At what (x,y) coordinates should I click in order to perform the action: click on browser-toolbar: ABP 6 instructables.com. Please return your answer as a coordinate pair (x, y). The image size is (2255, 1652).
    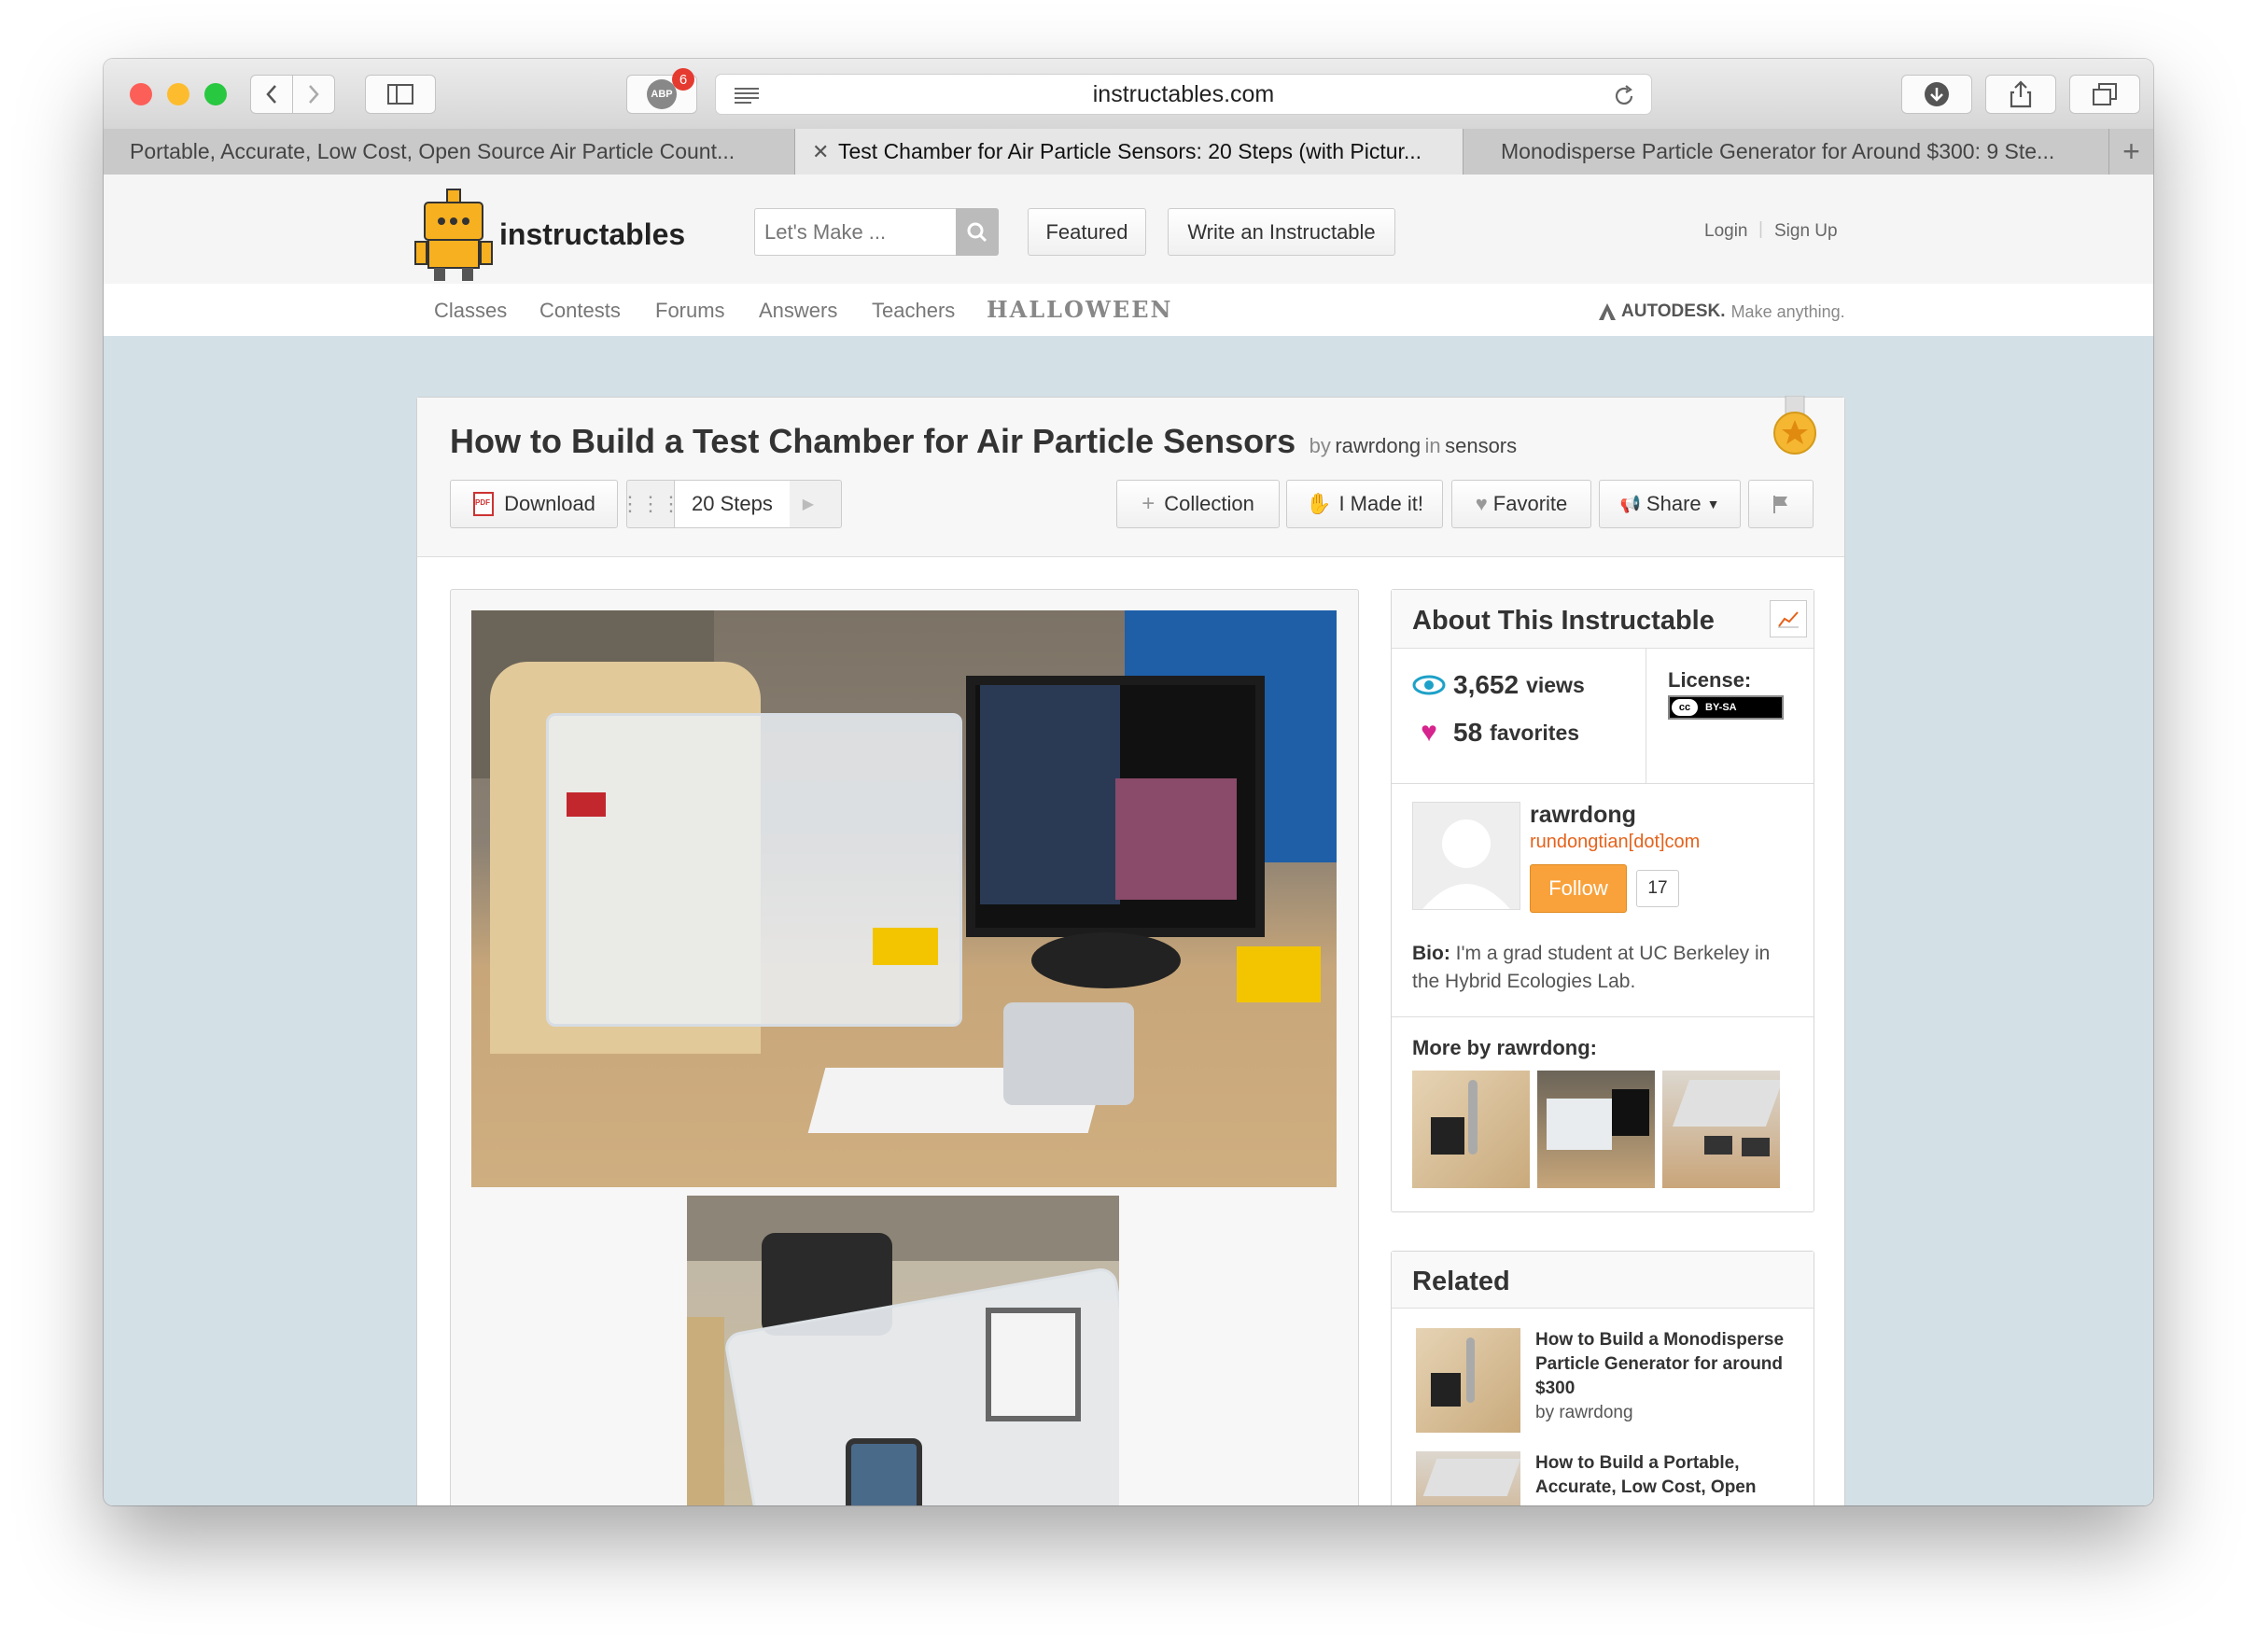
    Looking at the image, I should click on (1128, 94).